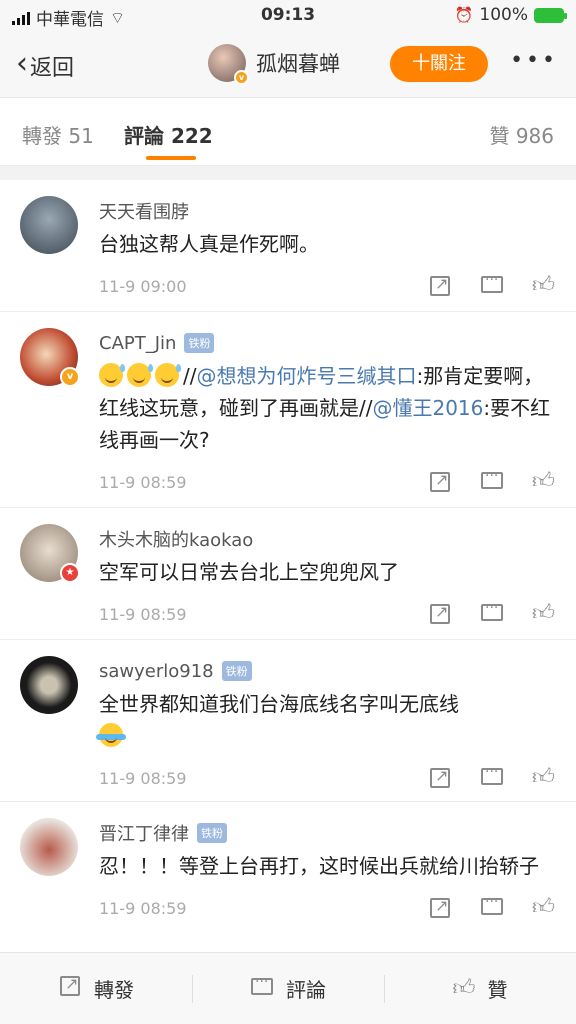 The image size is (576, 1024). What do you see at coordinates (176, 539) in the screenshot?
I see `comment-author: 木头木脑的kaokao` at bounding box center [176, 539].